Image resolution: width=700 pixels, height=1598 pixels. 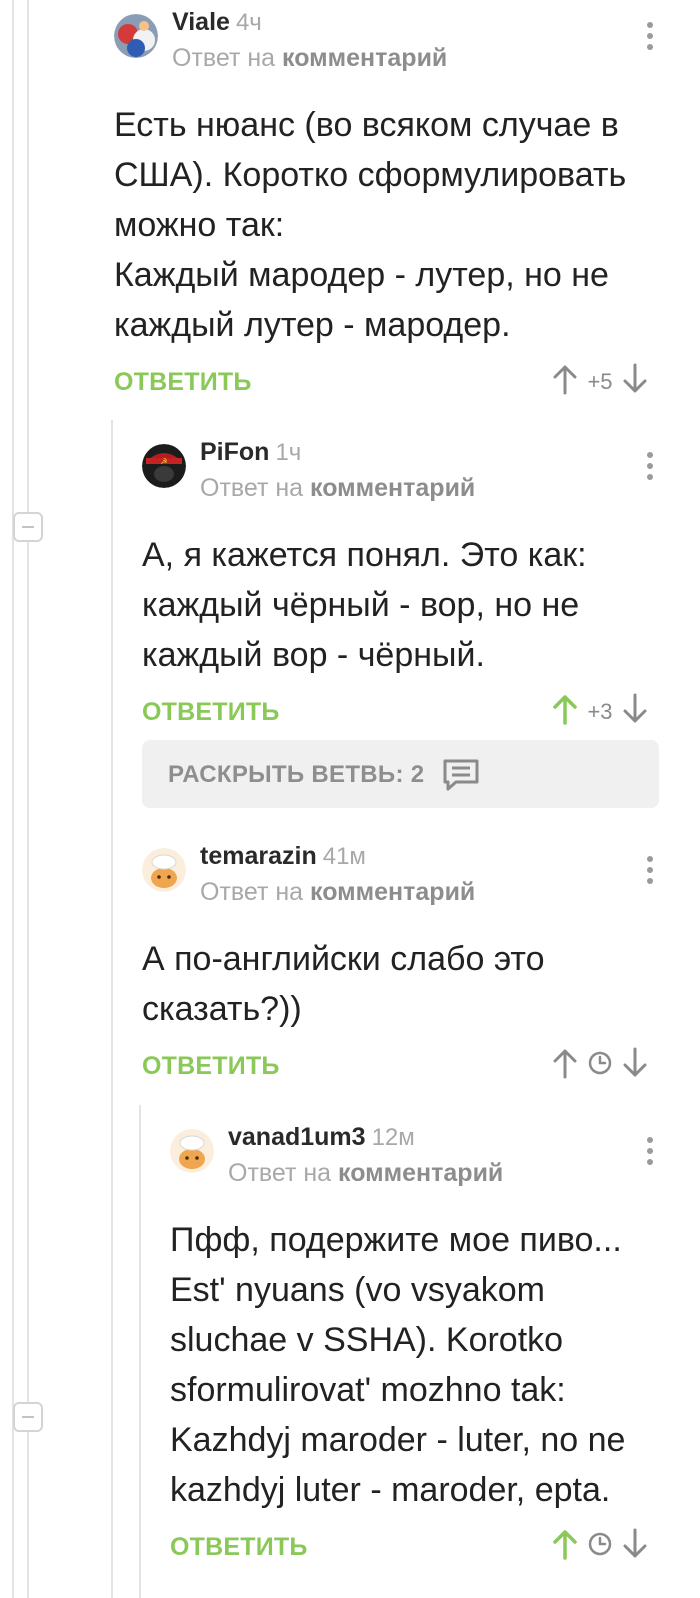 I want to click on author-name: vanad1um3, so click(x=297, y=1137).